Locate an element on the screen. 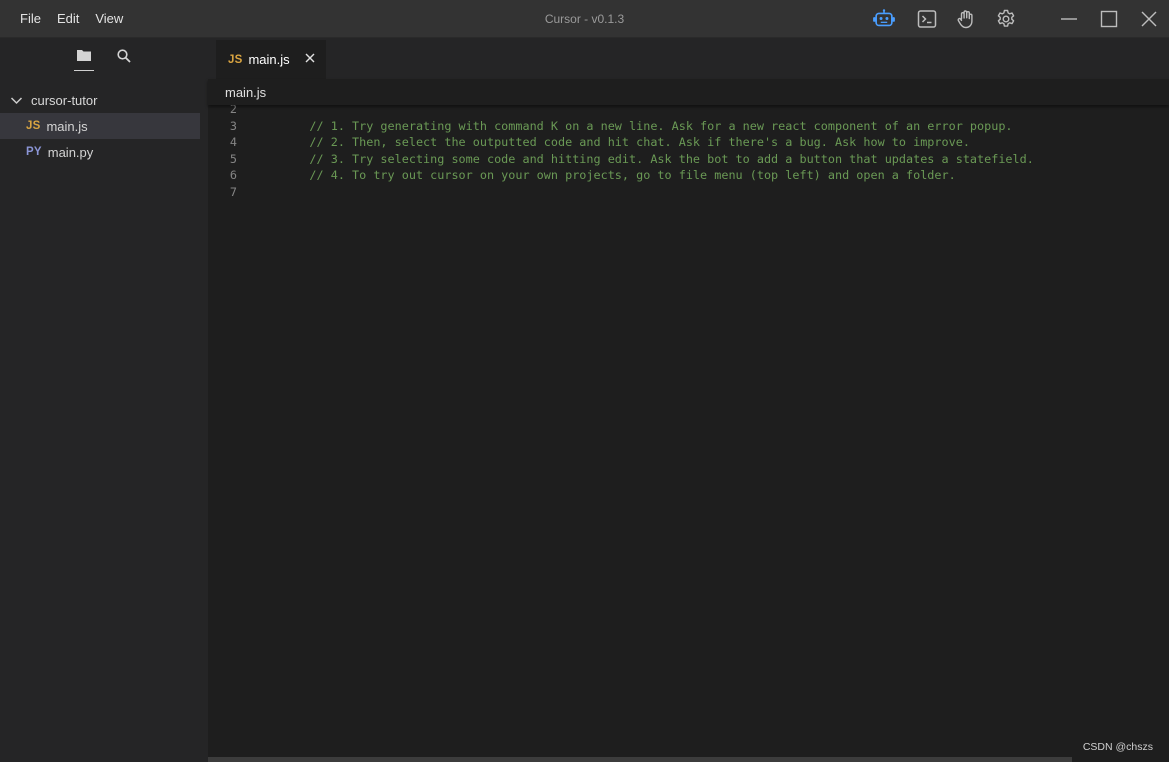 The height and width of the screenshot is (762, 1169). line-number: 5 is located at coordinates (233, 158).